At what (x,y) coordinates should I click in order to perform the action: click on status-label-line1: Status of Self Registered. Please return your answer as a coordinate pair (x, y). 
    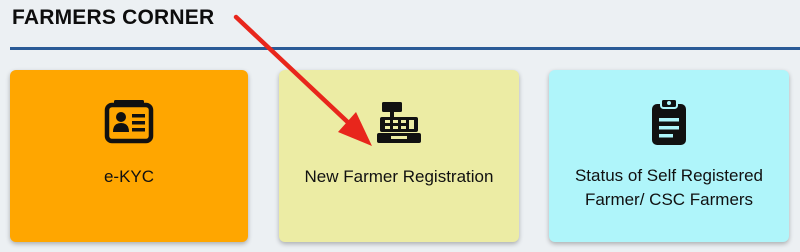
    Looking at the image, I should click on (669, 175).